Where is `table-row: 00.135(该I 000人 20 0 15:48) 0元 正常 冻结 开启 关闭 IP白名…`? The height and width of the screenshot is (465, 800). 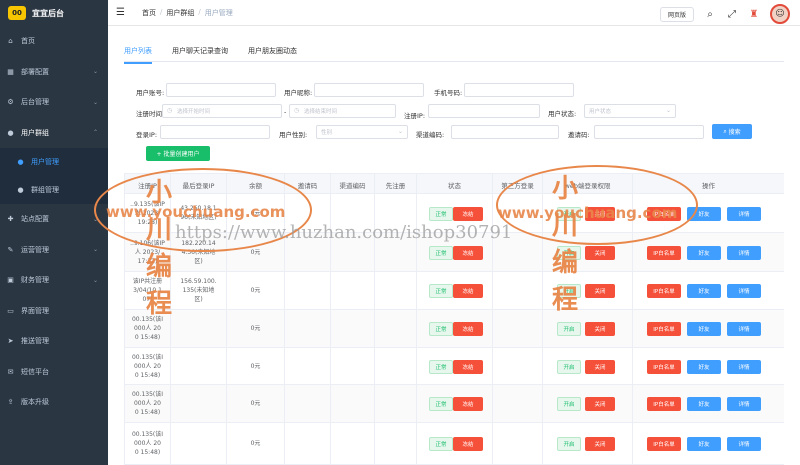
table-row: 00.135(该I 000人 20 0 15:48) 0元 正常 冻结 开启 关闭 IP白名… is located at coordinates (454, 444).